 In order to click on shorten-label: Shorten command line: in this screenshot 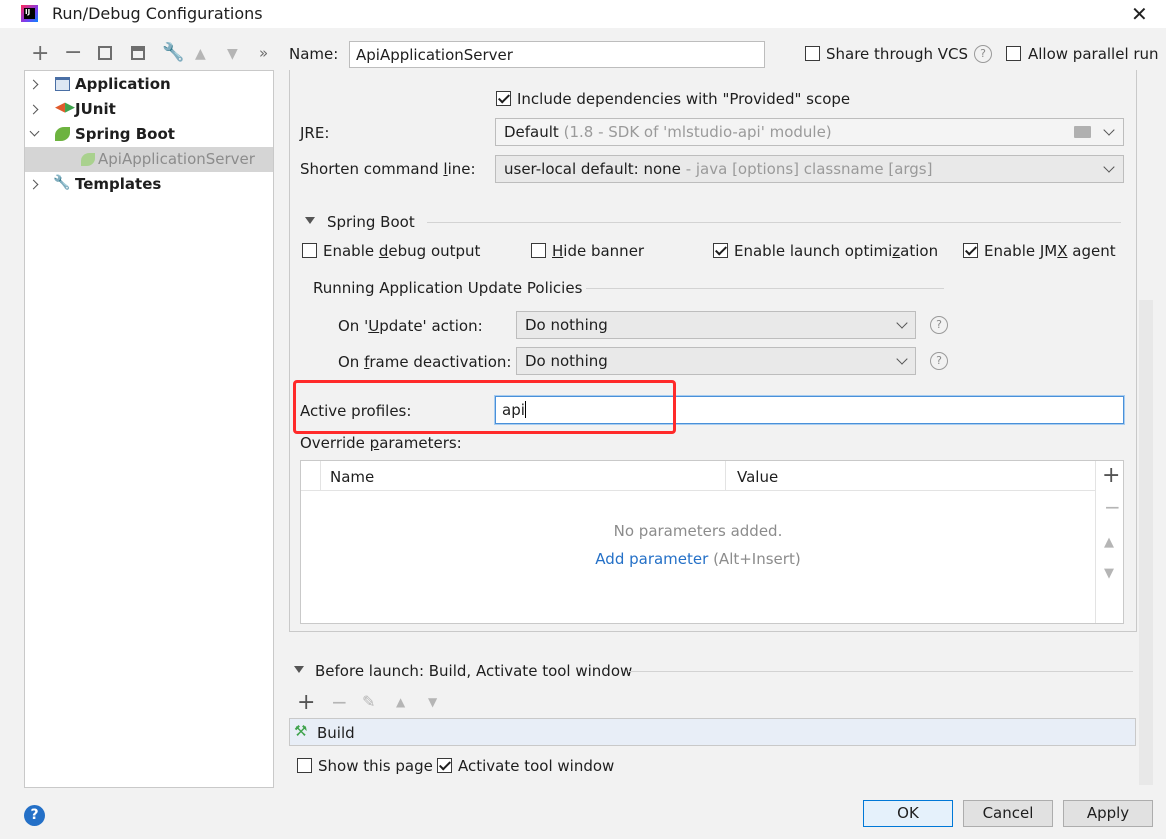, I will do `click(388, 169)`.